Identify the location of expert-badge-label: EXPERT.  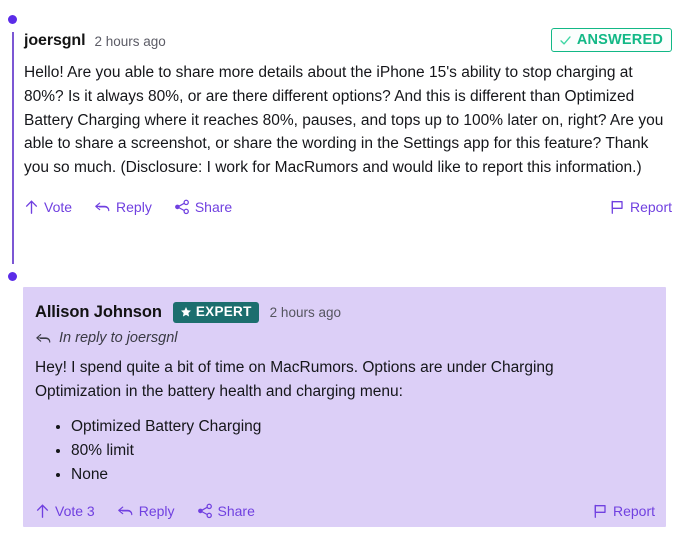
(223, 312).